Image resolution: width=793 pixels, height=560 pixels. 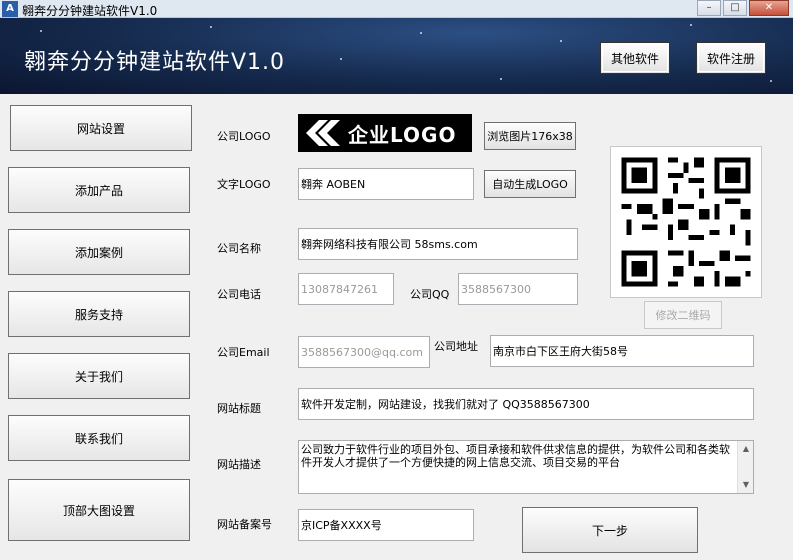 What do you see at coordinates (99, 190) in the screenshot?
I see `sidebar-item-add-product: 添加产品` at bounding box center [99, 190].